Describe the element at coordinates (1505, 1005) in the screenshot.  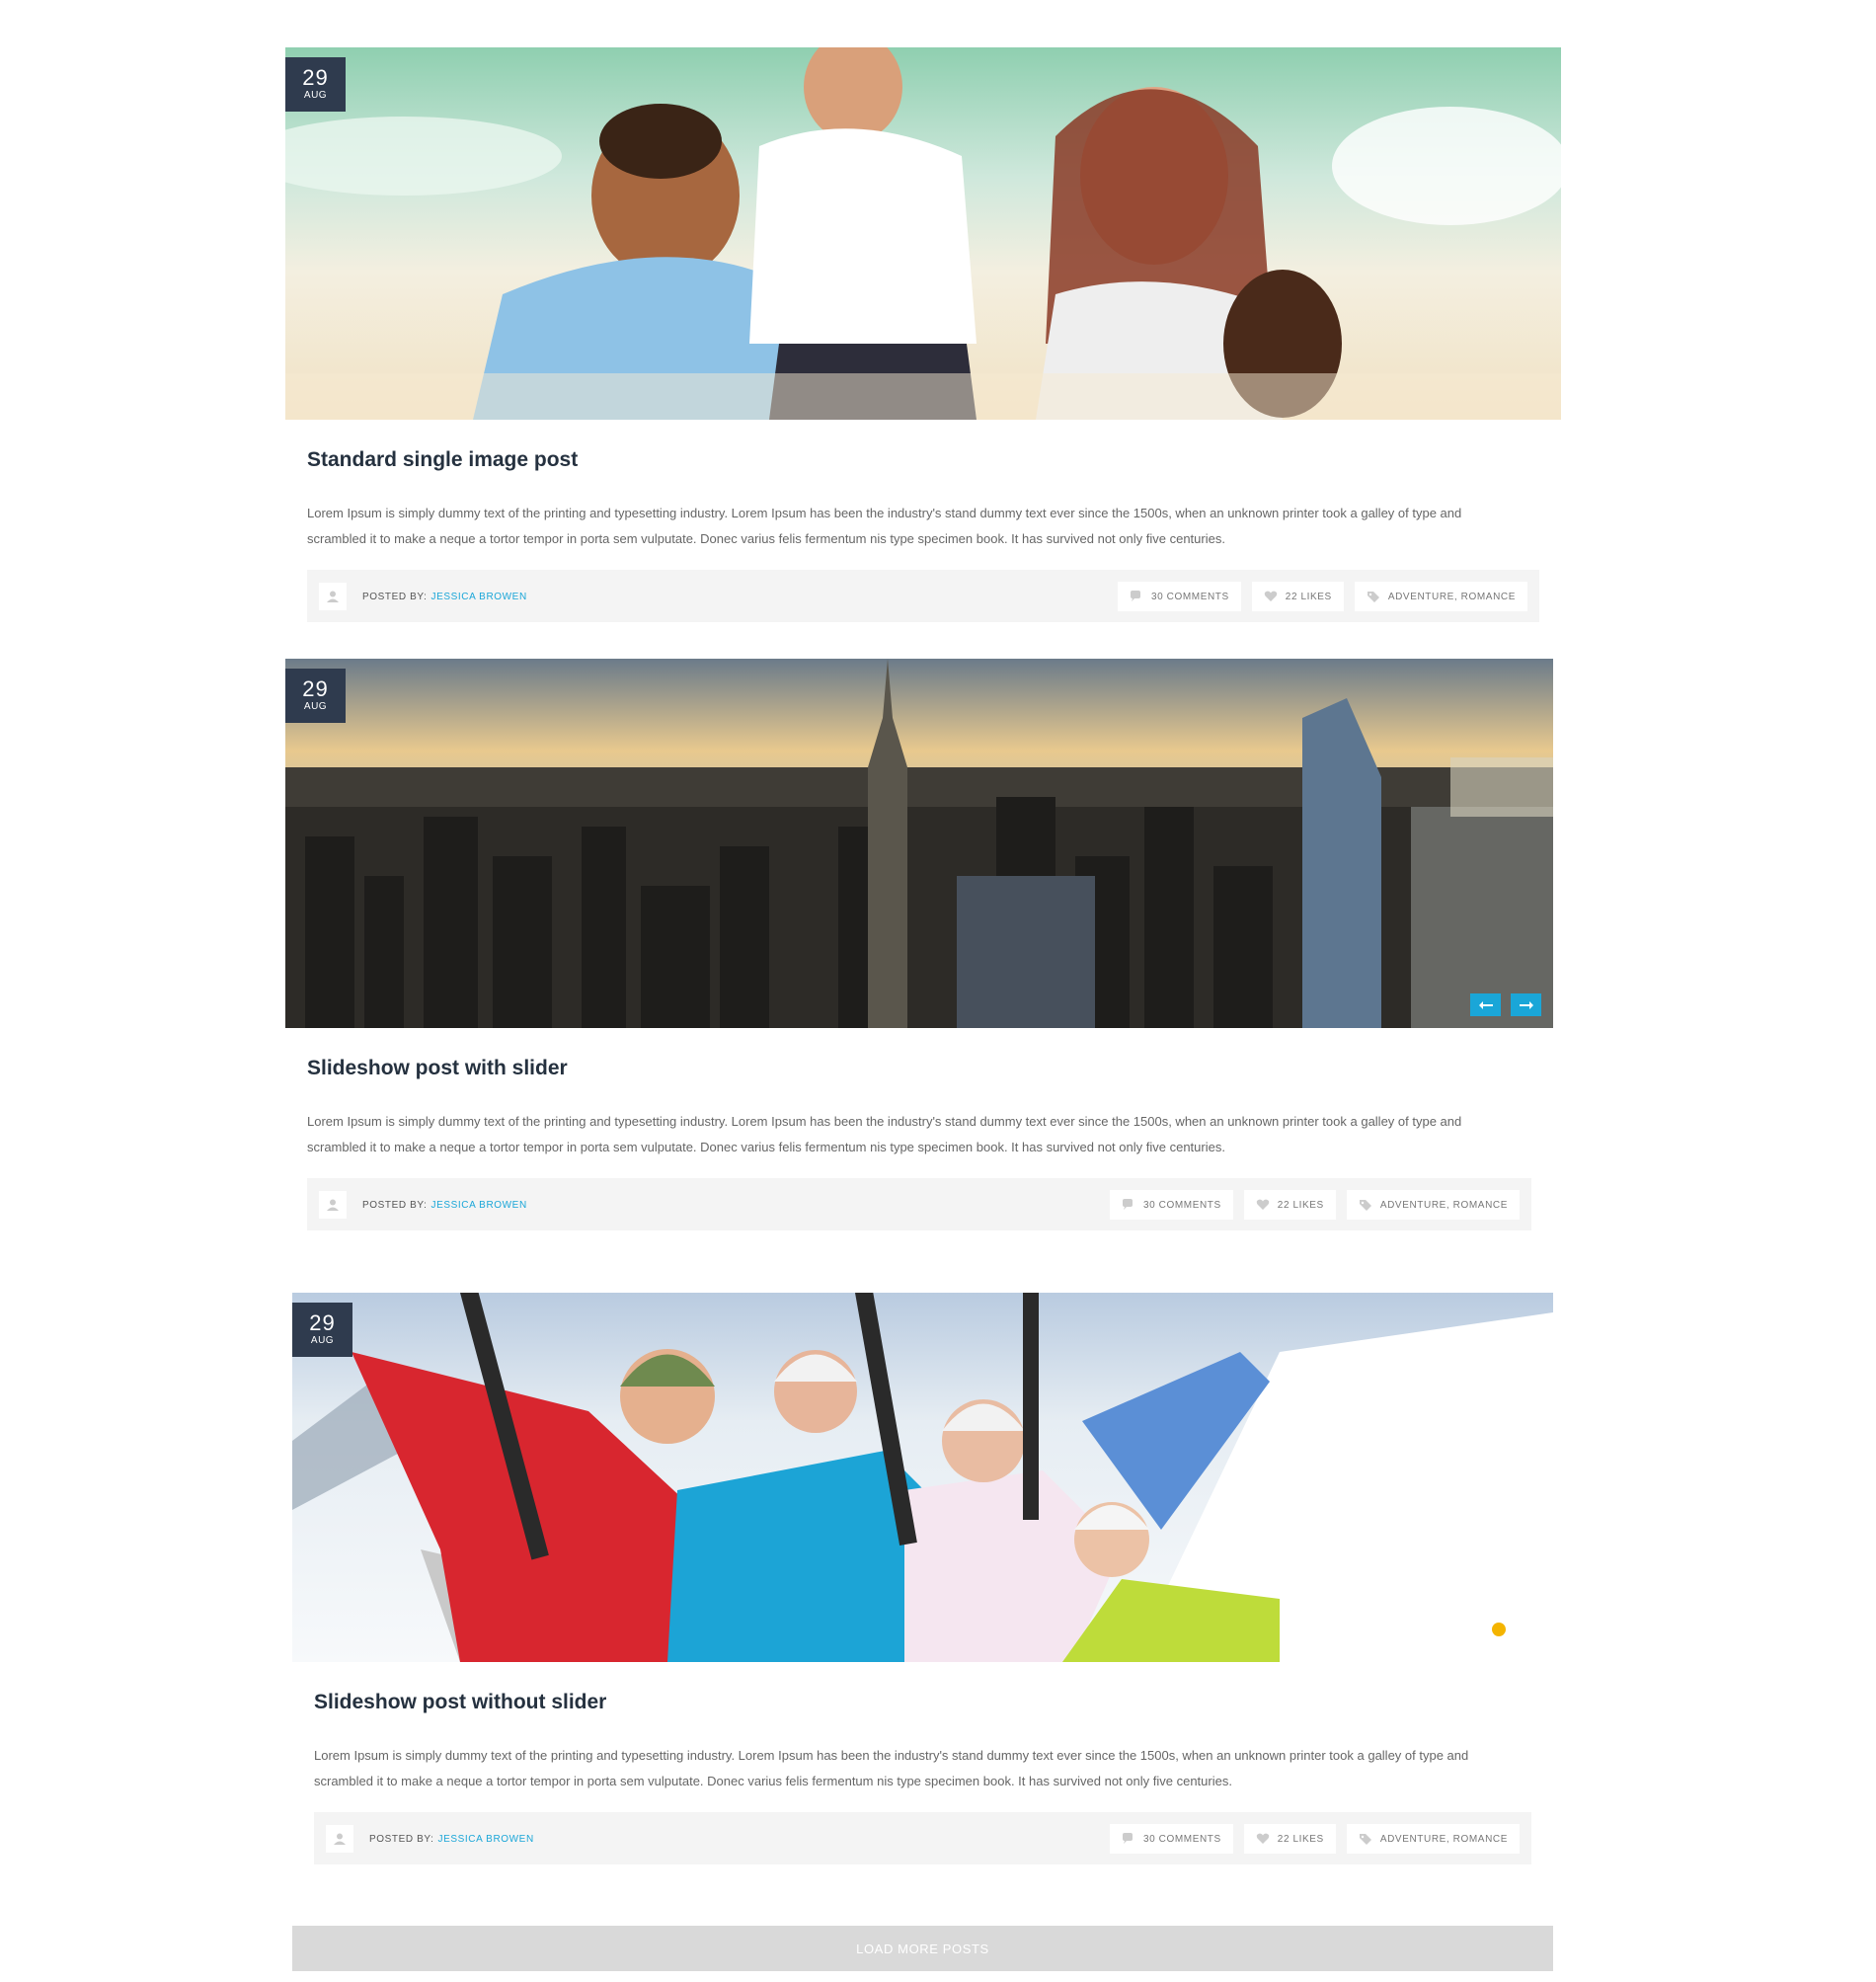
I see `slider-arrows` at that location.